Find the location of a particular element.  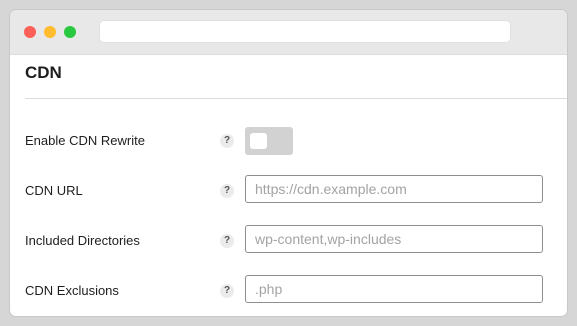

setting-row-included-directories: Included Directories ? is located at coordinates (288, 241).